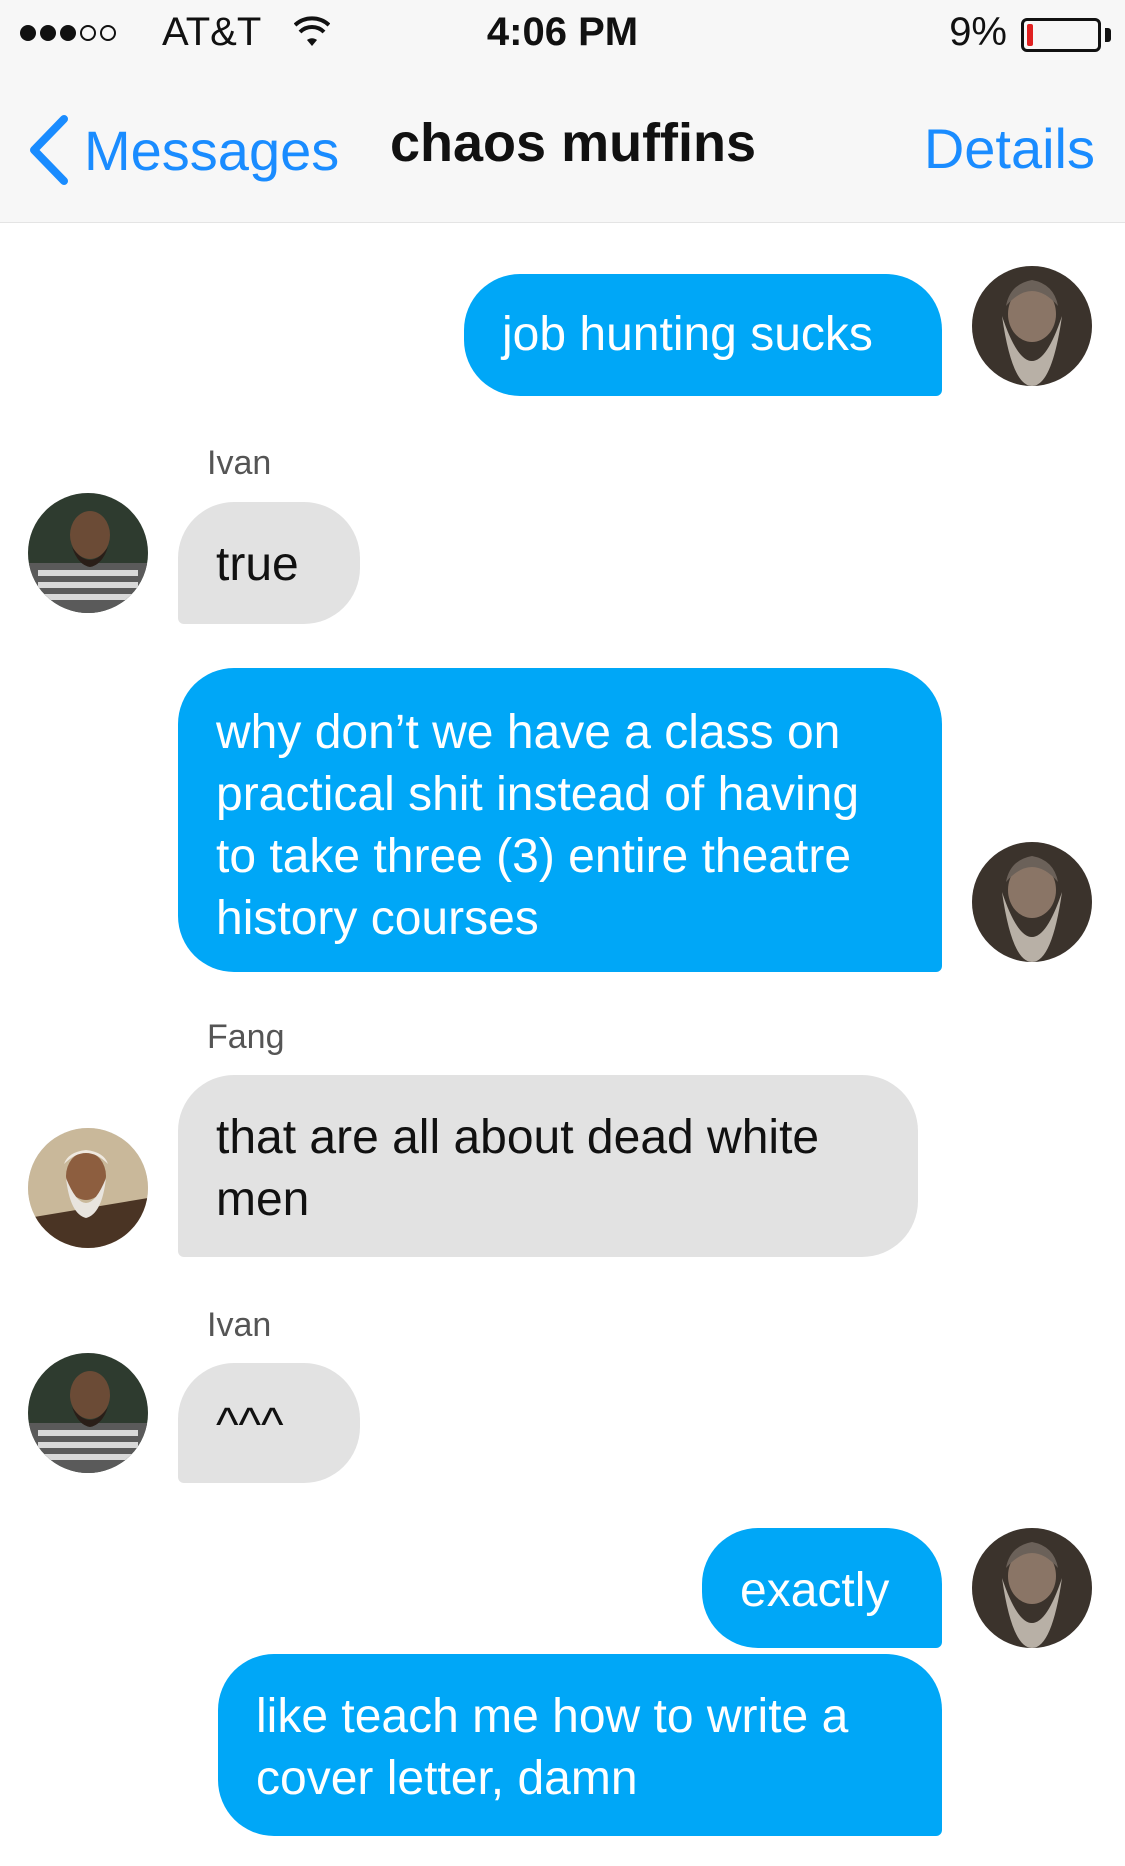 The image size is (1125, 1866). I want to click on conversation-title: chaos muffins, so click(573, 143).